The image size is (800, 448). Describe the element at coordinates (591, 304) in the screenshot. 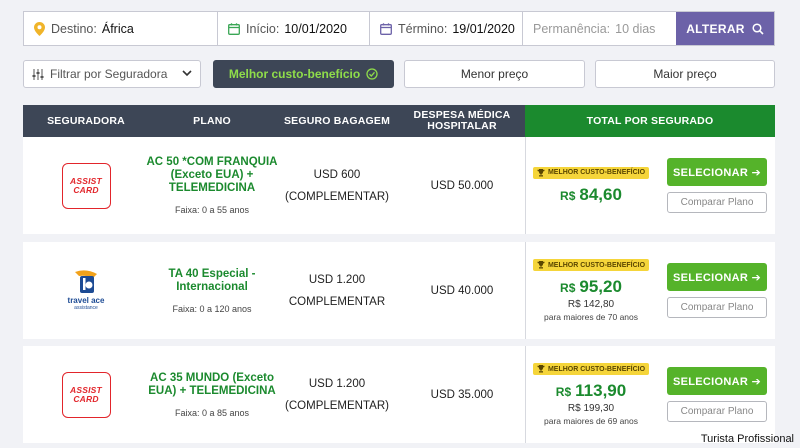

I see `price-senior: R$ 142,80` at that location.